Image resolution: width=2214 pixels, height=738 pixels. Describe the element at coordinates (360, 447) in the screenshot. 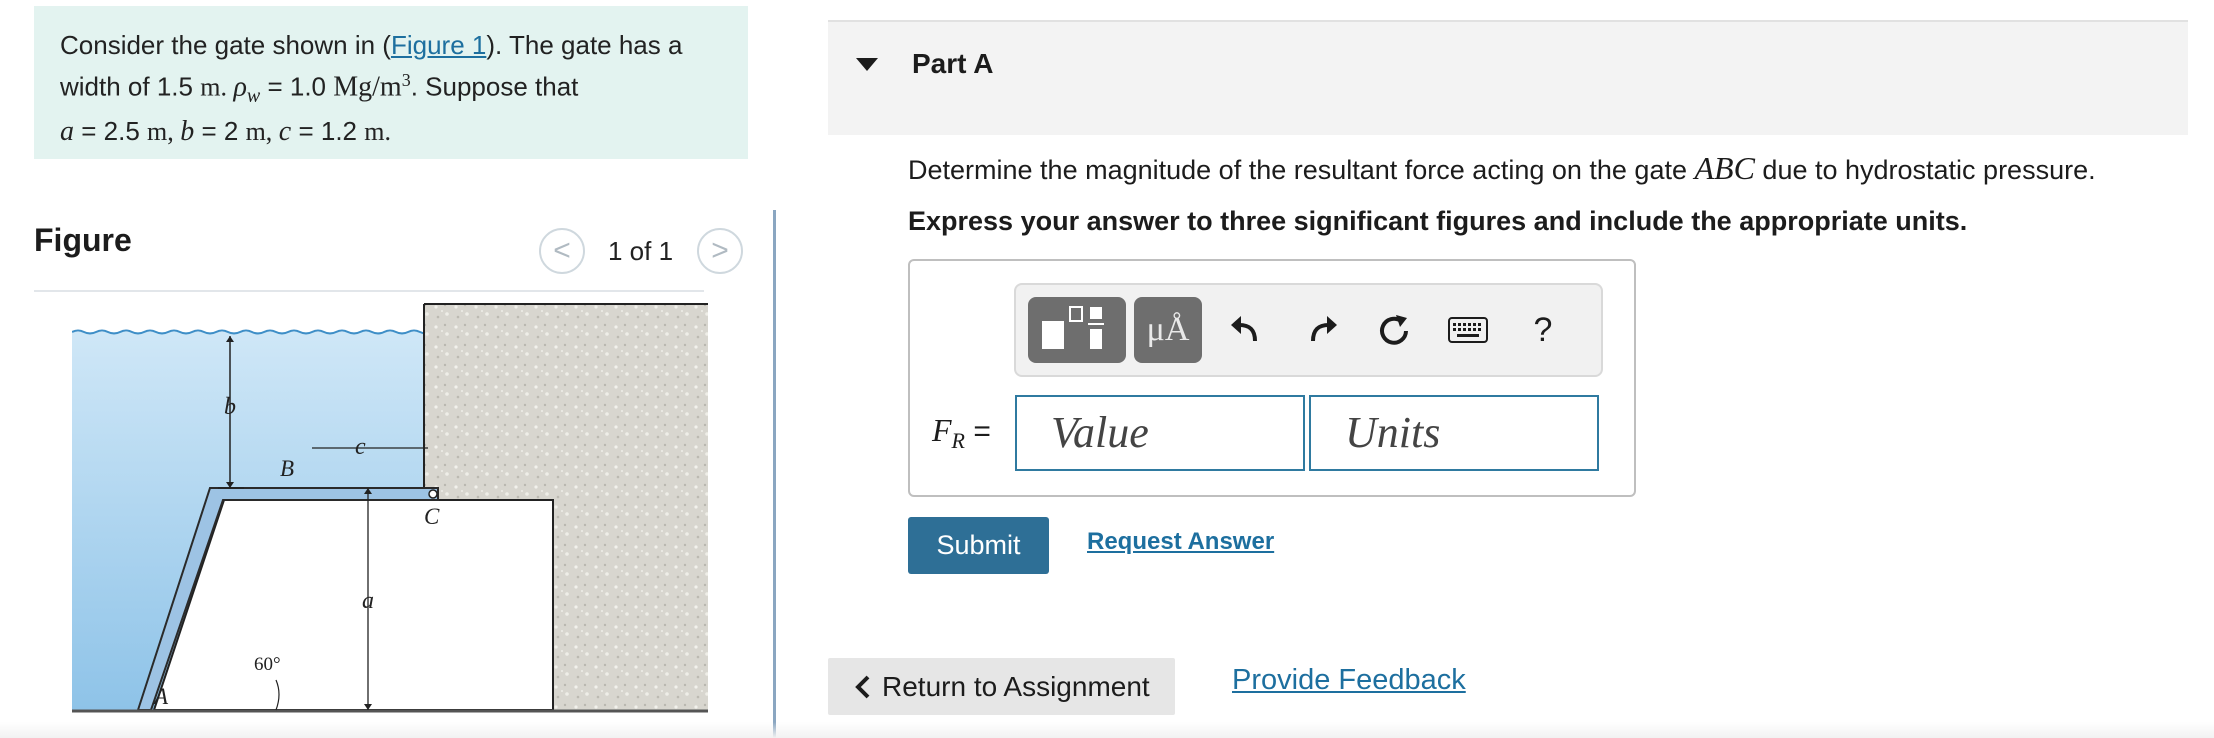

I see `label-c: c` at that location.